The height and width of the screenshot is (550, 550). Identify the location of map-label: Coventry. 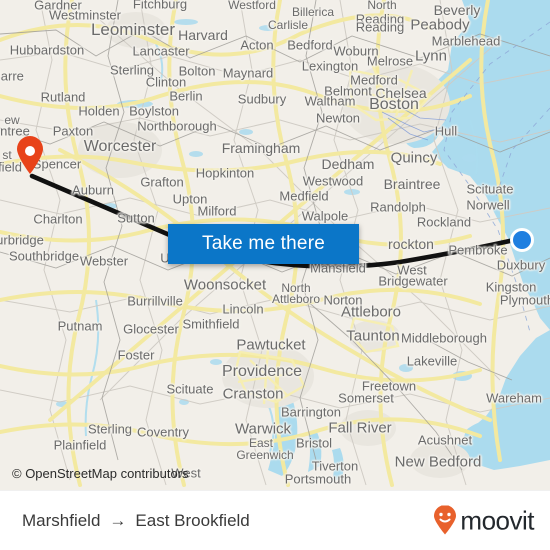
(163, 432).